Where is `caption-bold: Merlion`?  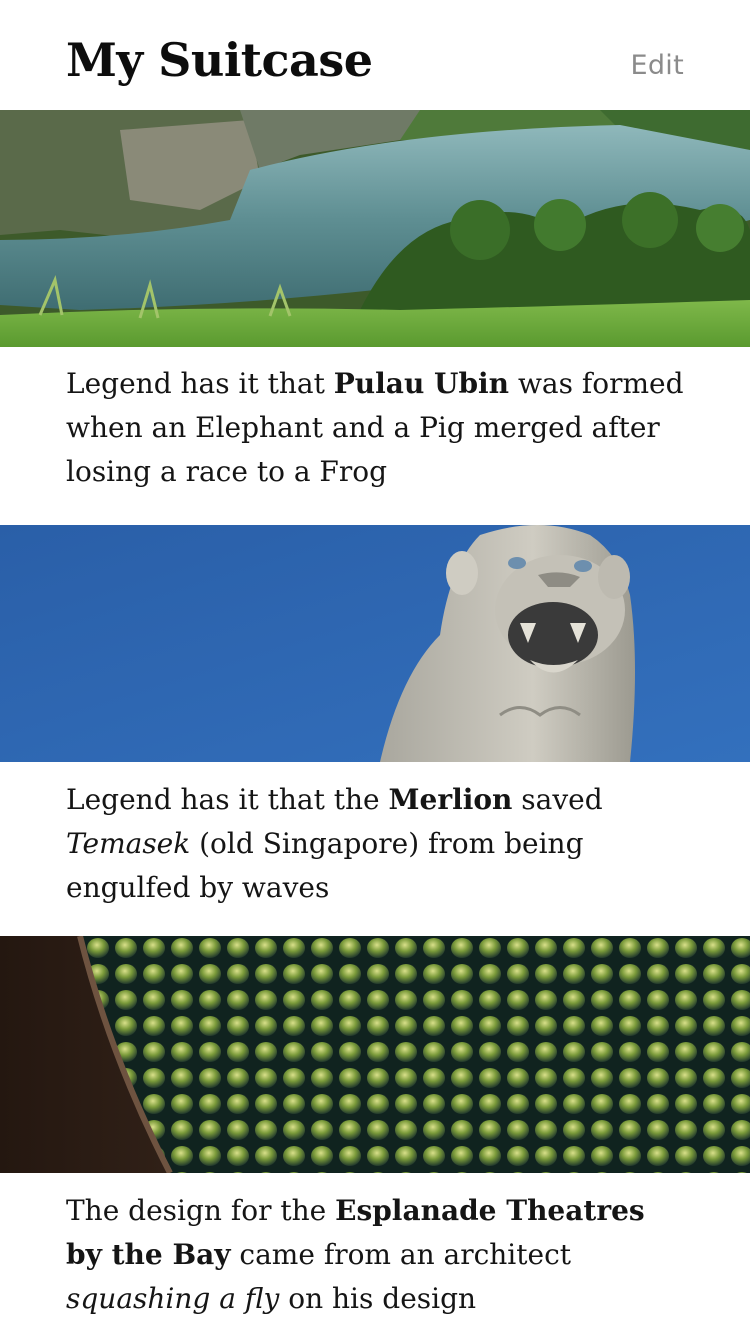
caption-bold: Merlion is located at coordinates (450, 799).